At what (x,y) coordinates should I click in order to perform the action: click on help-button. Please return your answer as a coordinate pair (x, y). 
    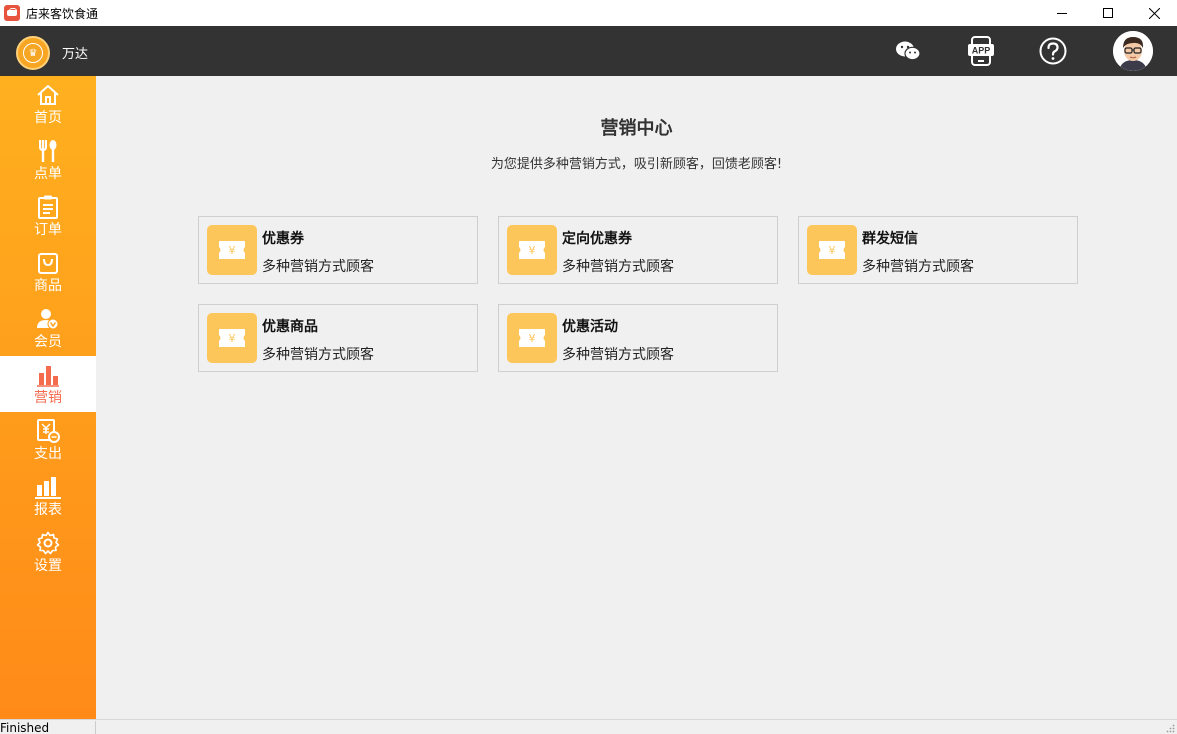
    Looking at the image, I should click on (1053, 51).